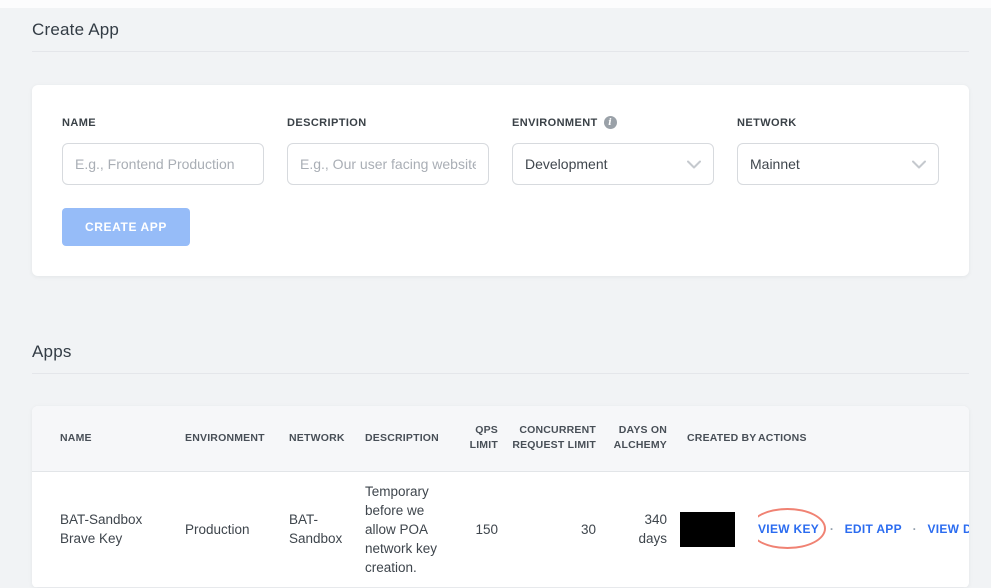 Image resolution: width=991 pixels, height=588 pixels. I want to click on column-header-concurrent-request-limit: CONCURRENT REQUEST LIMIT, so click(547, 439).